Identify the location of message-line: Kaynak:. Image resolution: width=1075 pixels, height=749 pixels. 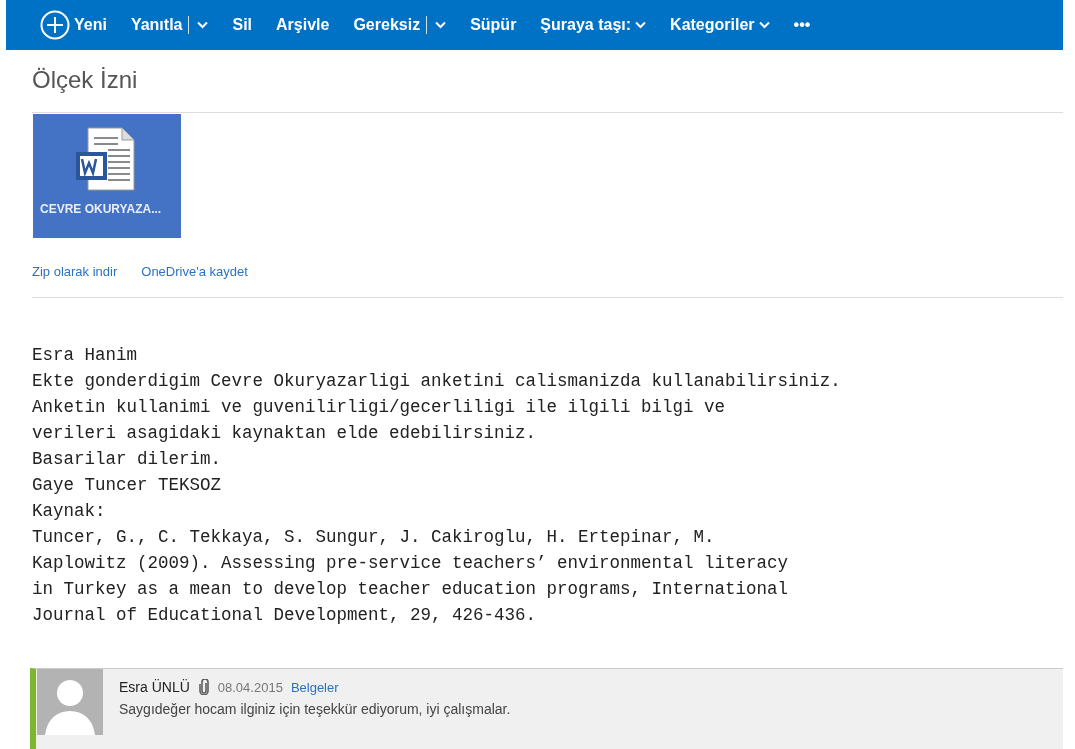
(69, 511).